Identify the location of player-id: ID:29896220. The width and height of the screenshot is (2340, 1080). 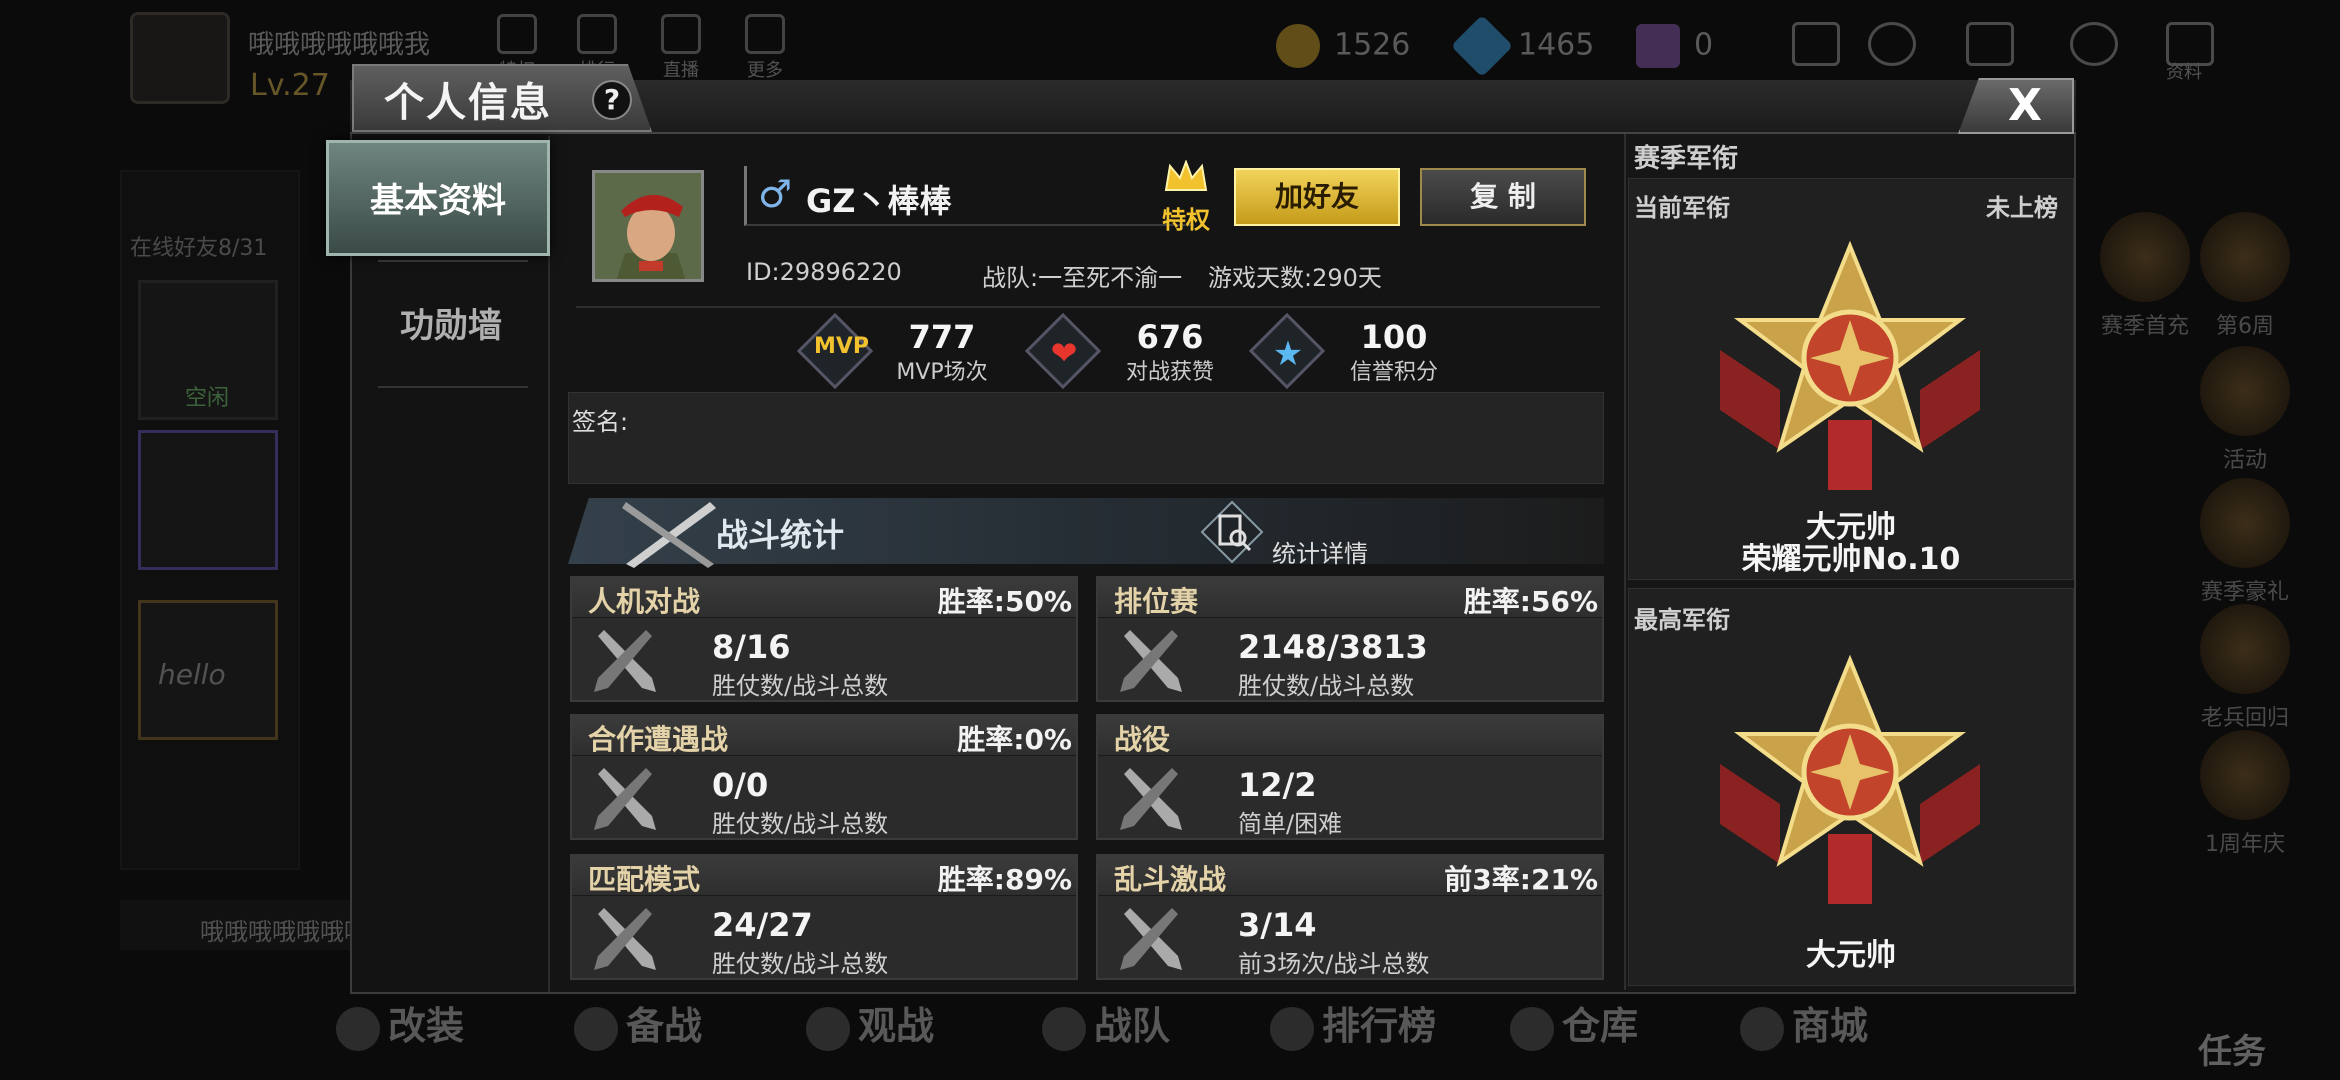
(824, 272).